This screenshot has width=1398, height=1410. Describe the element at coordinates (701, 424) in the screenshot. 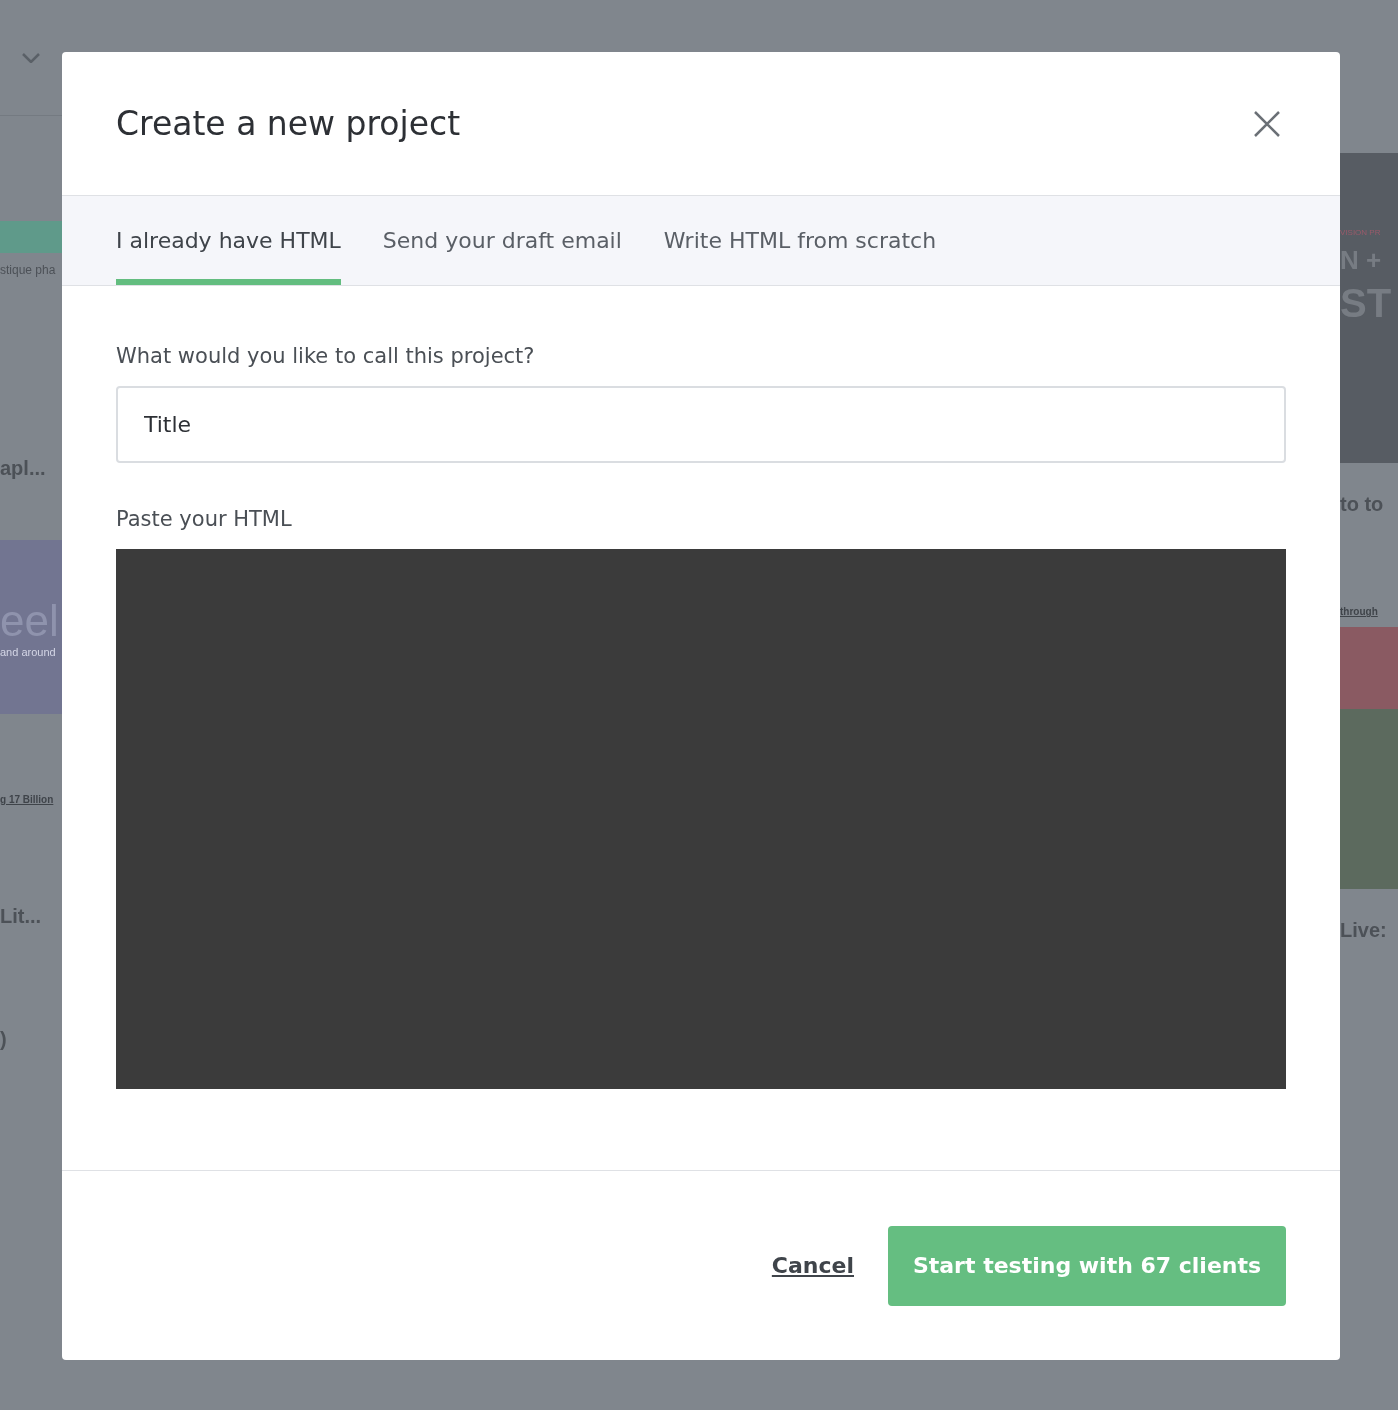

I see `project-name-field: Title` at that location.